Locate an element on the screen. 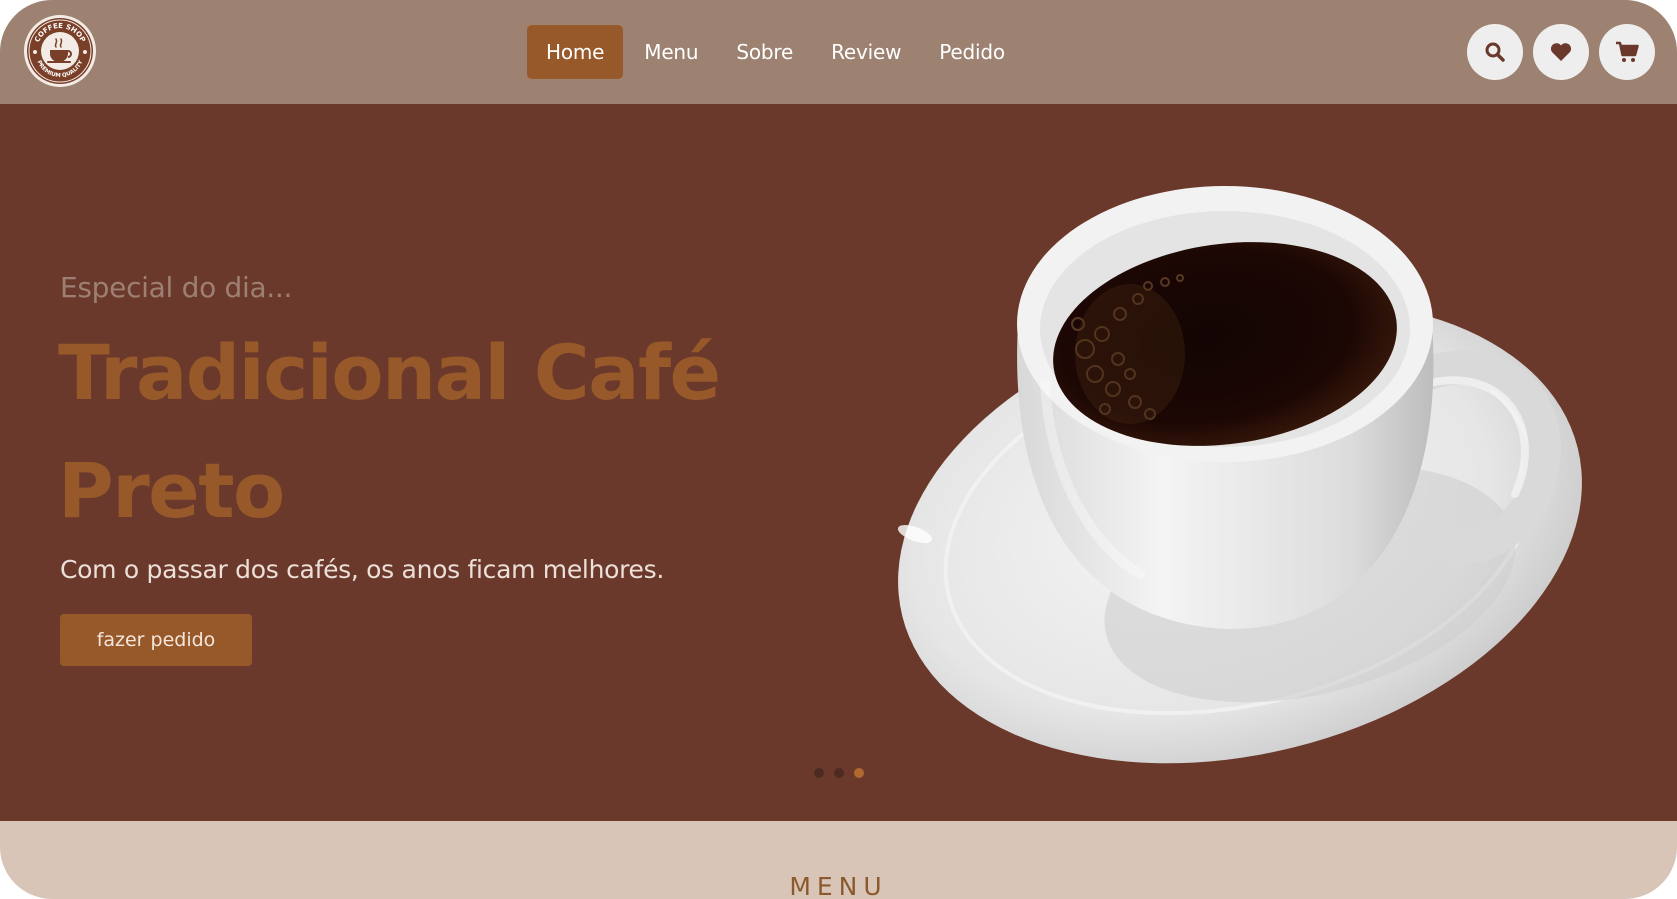  search-icon is located at coordinates (1495, 52).